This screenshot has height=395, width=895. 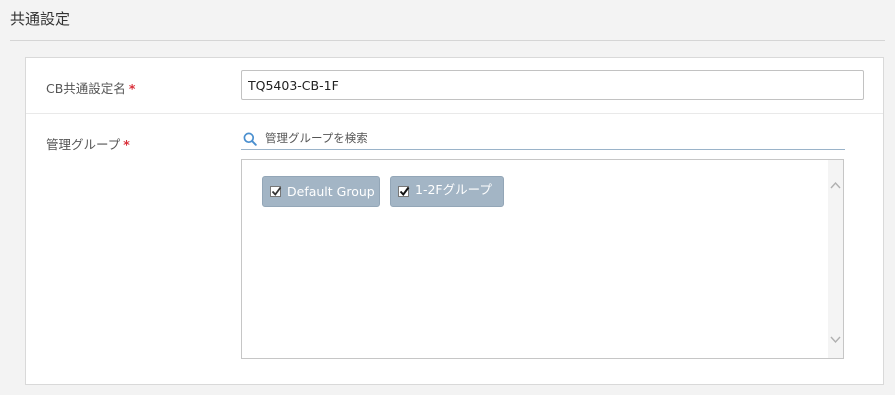 What do you see at coordinates (250, 138) in the screenshot?
I see `search-icon` at bounding box center [250, 138].